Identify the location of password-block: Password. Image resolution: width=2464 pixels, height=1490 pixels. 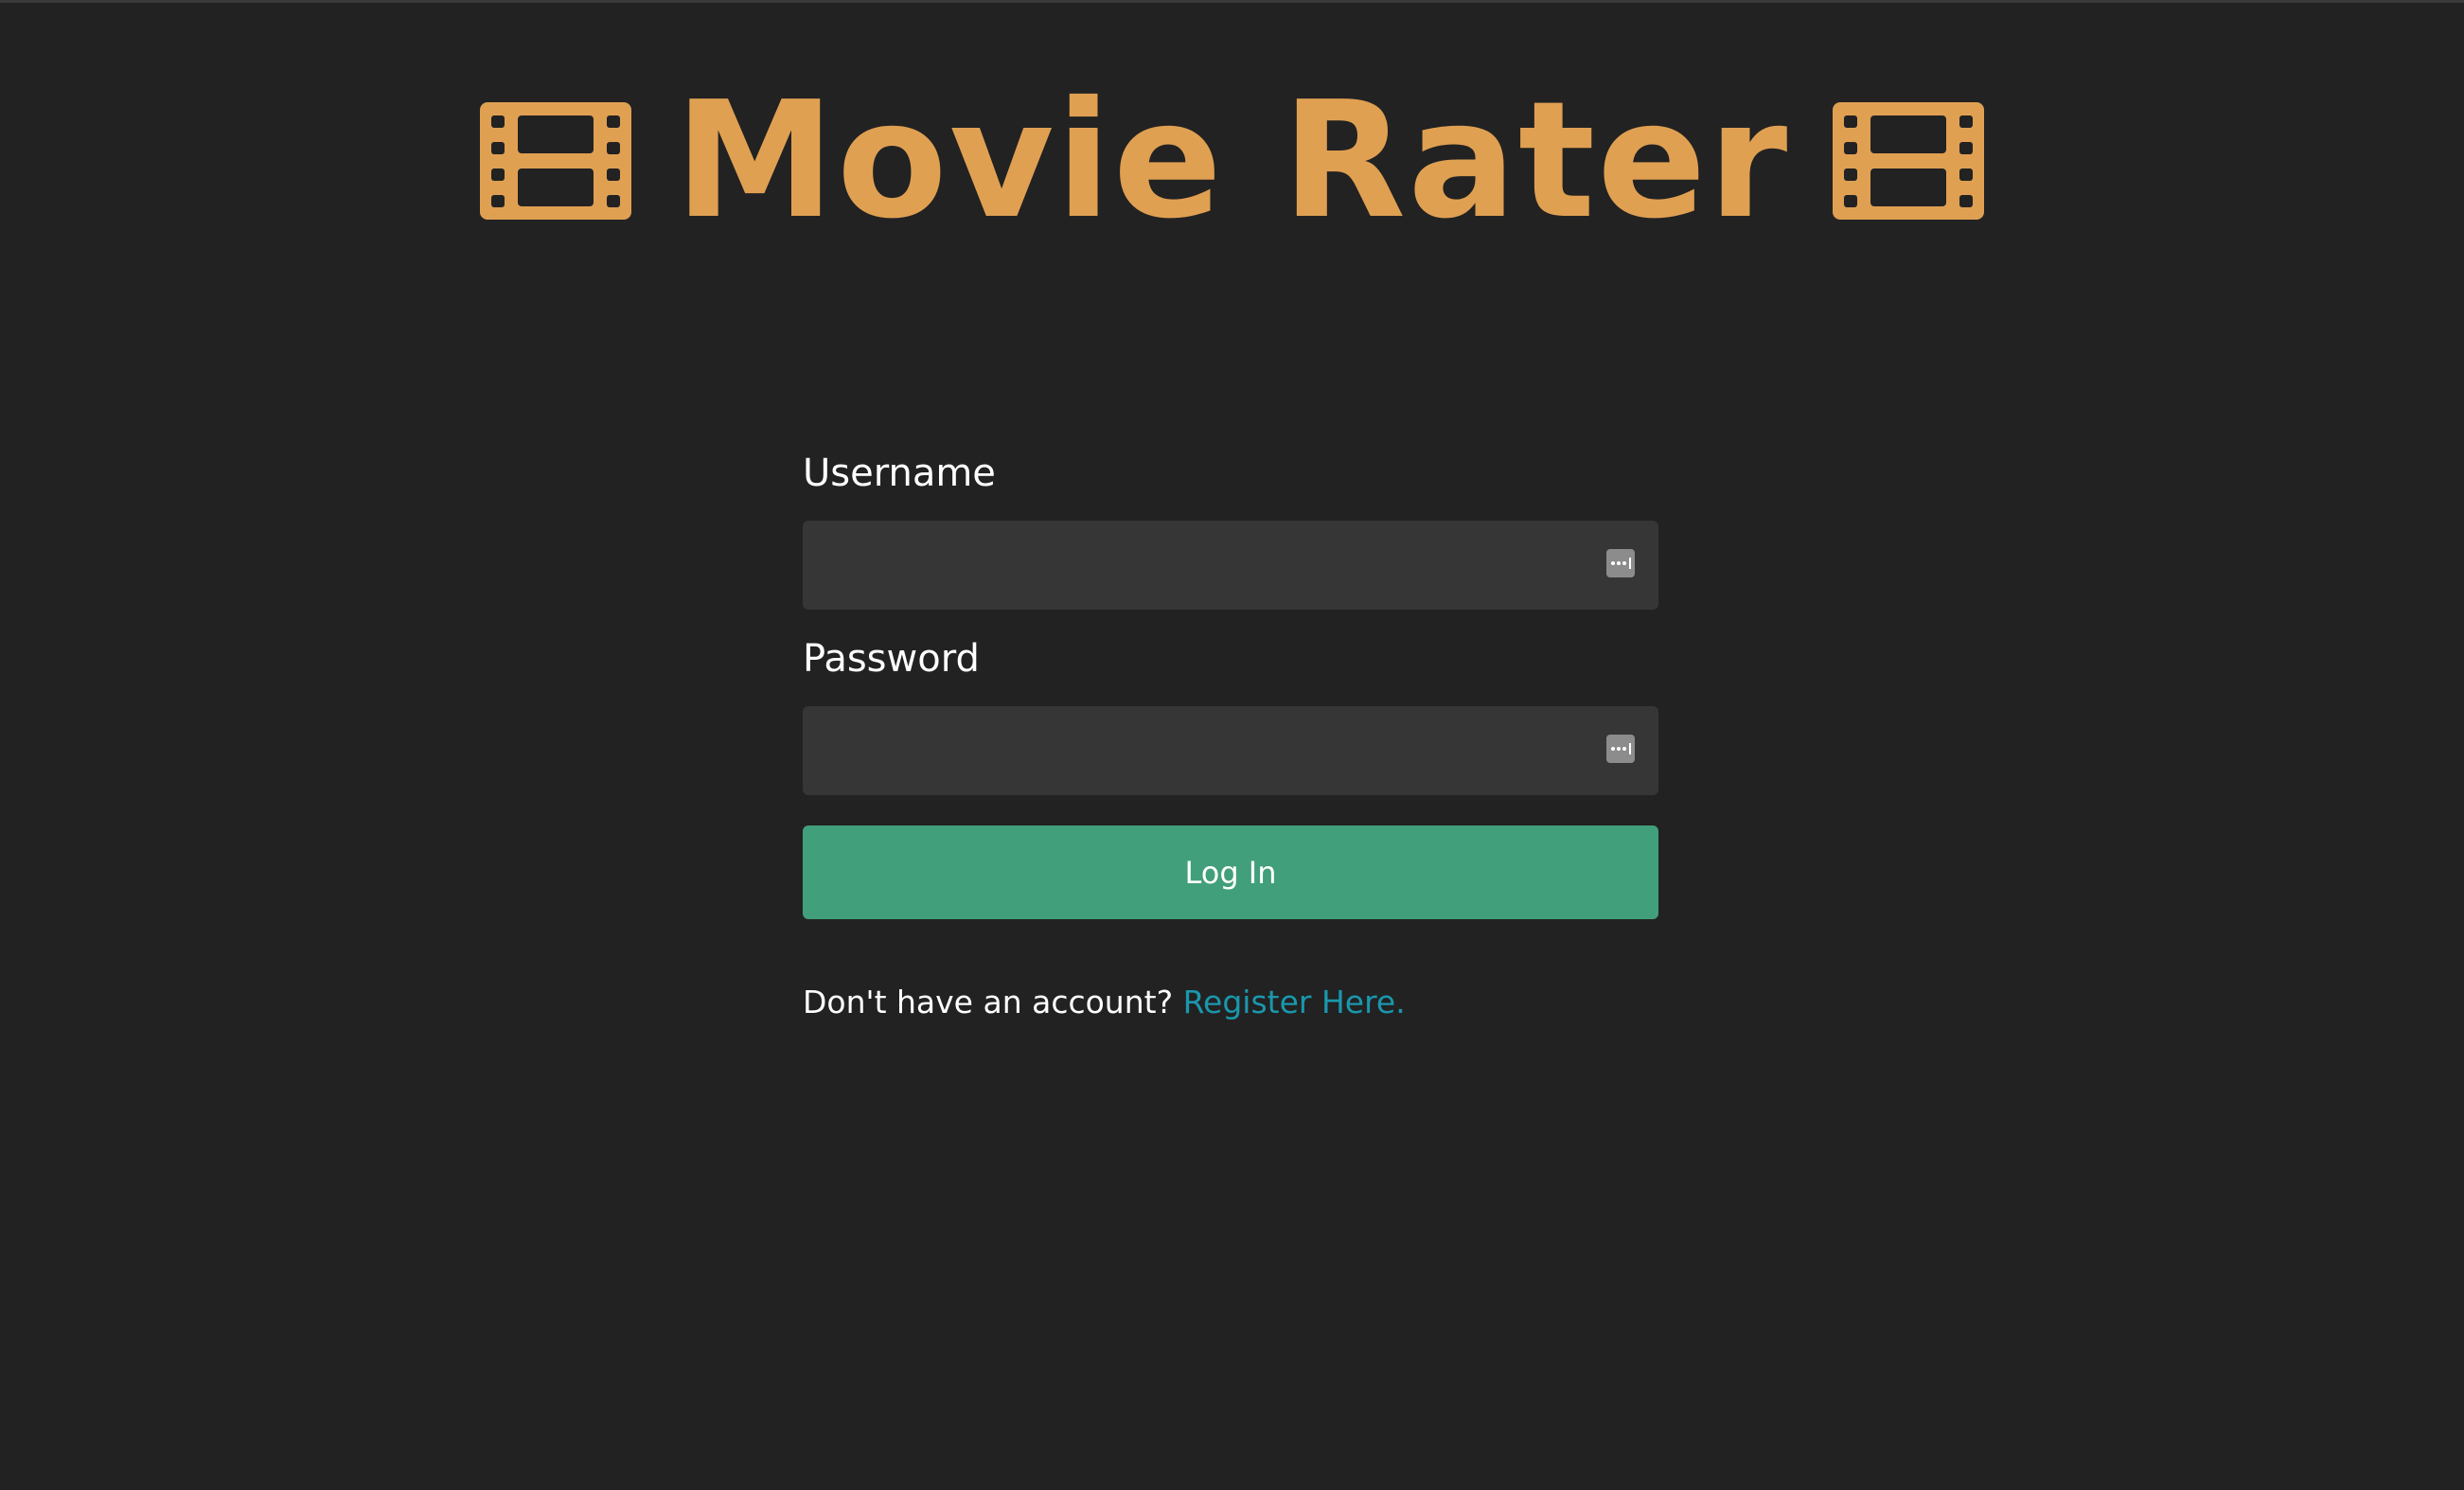
(1230, 718).